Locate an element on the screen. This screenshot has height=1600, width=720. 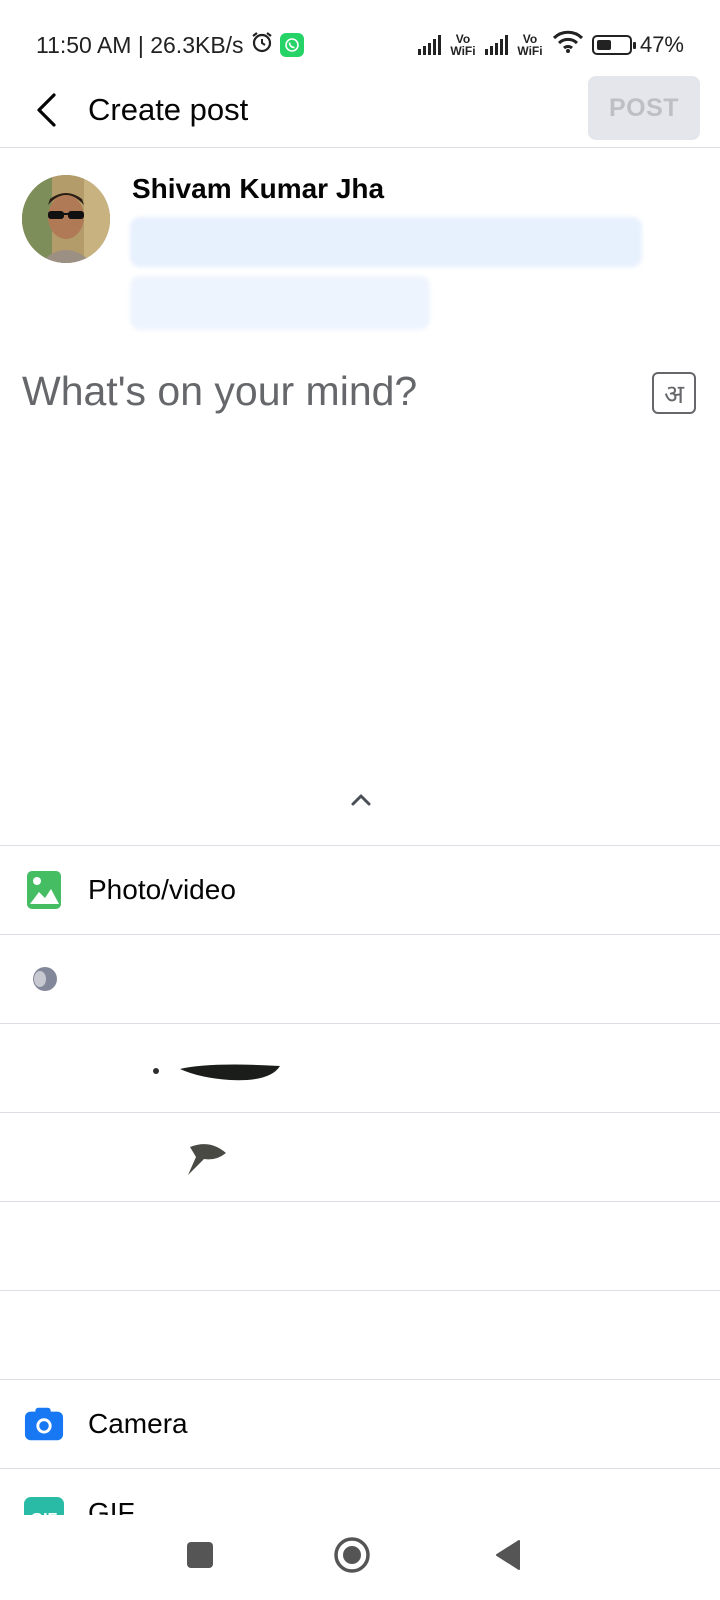
circle-nav-icon is located at coordinates (352, 1555).